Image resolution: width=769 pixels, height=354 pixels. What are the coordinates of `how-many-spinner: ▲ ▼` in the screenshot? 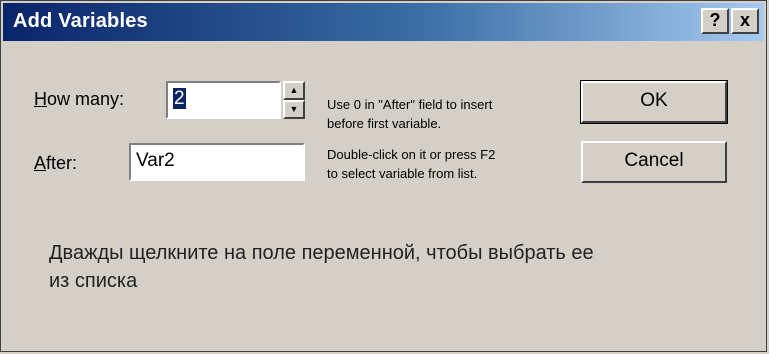 It's located at (294, 100).